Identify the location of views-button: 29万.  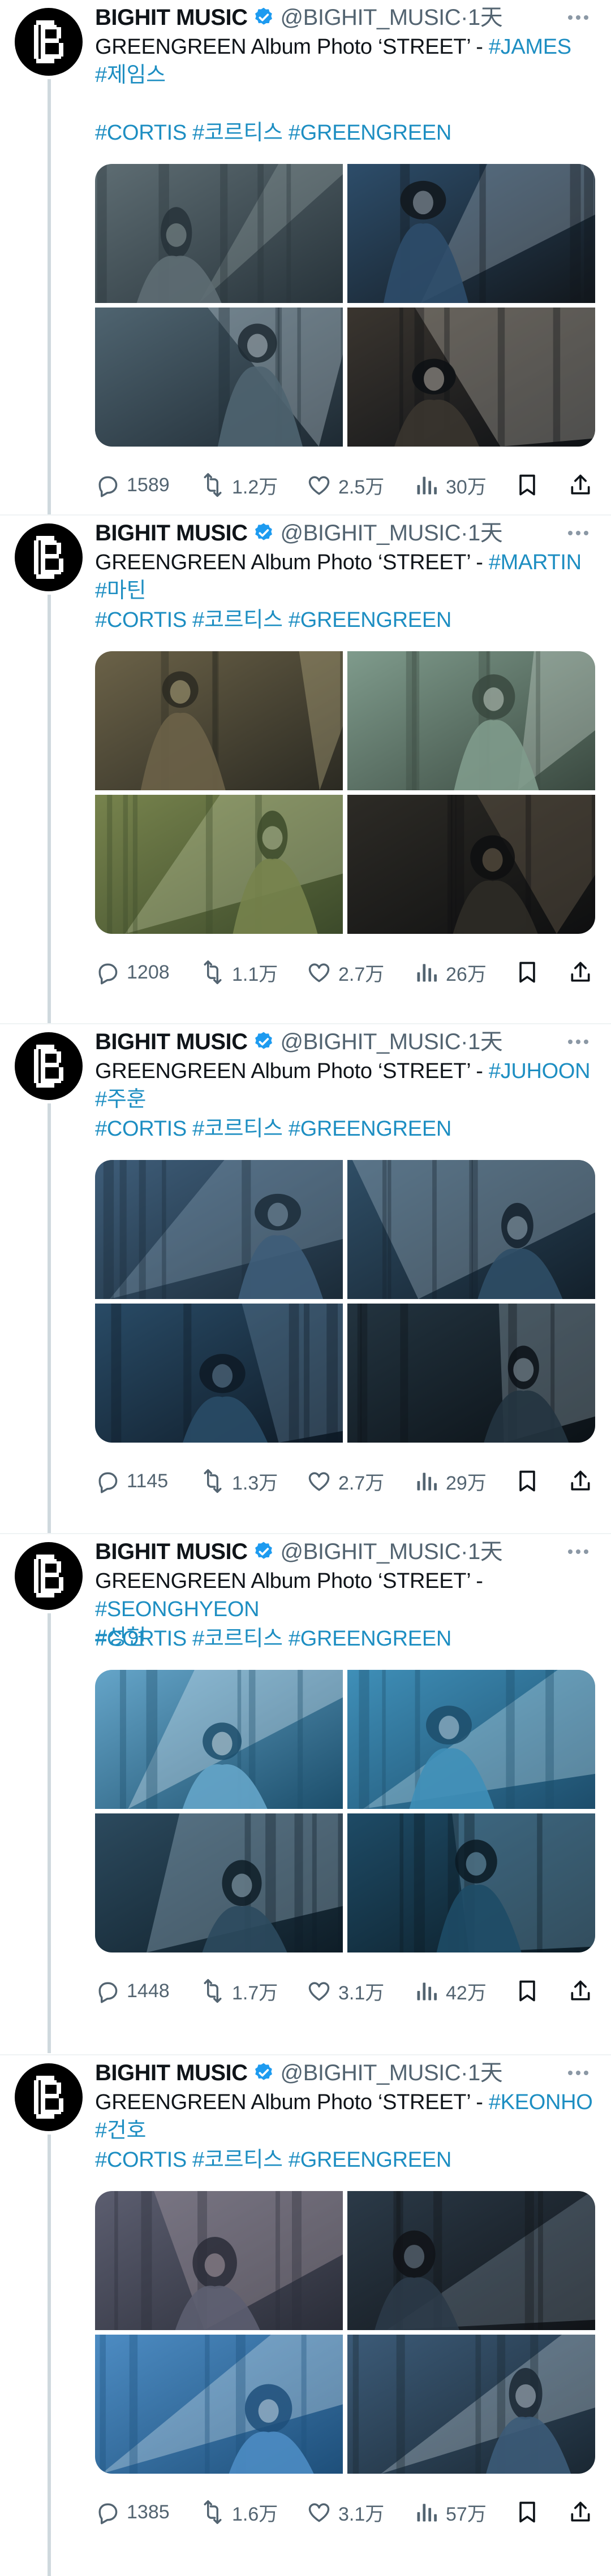
(451, 1481).